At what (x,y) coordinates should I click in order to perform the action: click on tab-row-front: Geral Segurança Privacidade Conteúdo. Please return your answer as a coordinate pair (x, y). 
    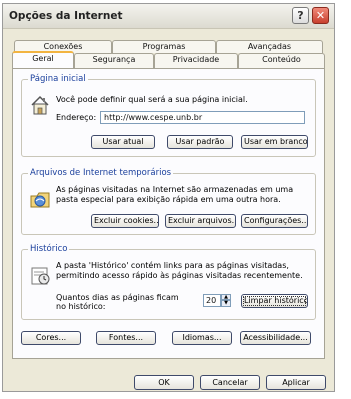
    Looking at the image, I should click on (168, 59).